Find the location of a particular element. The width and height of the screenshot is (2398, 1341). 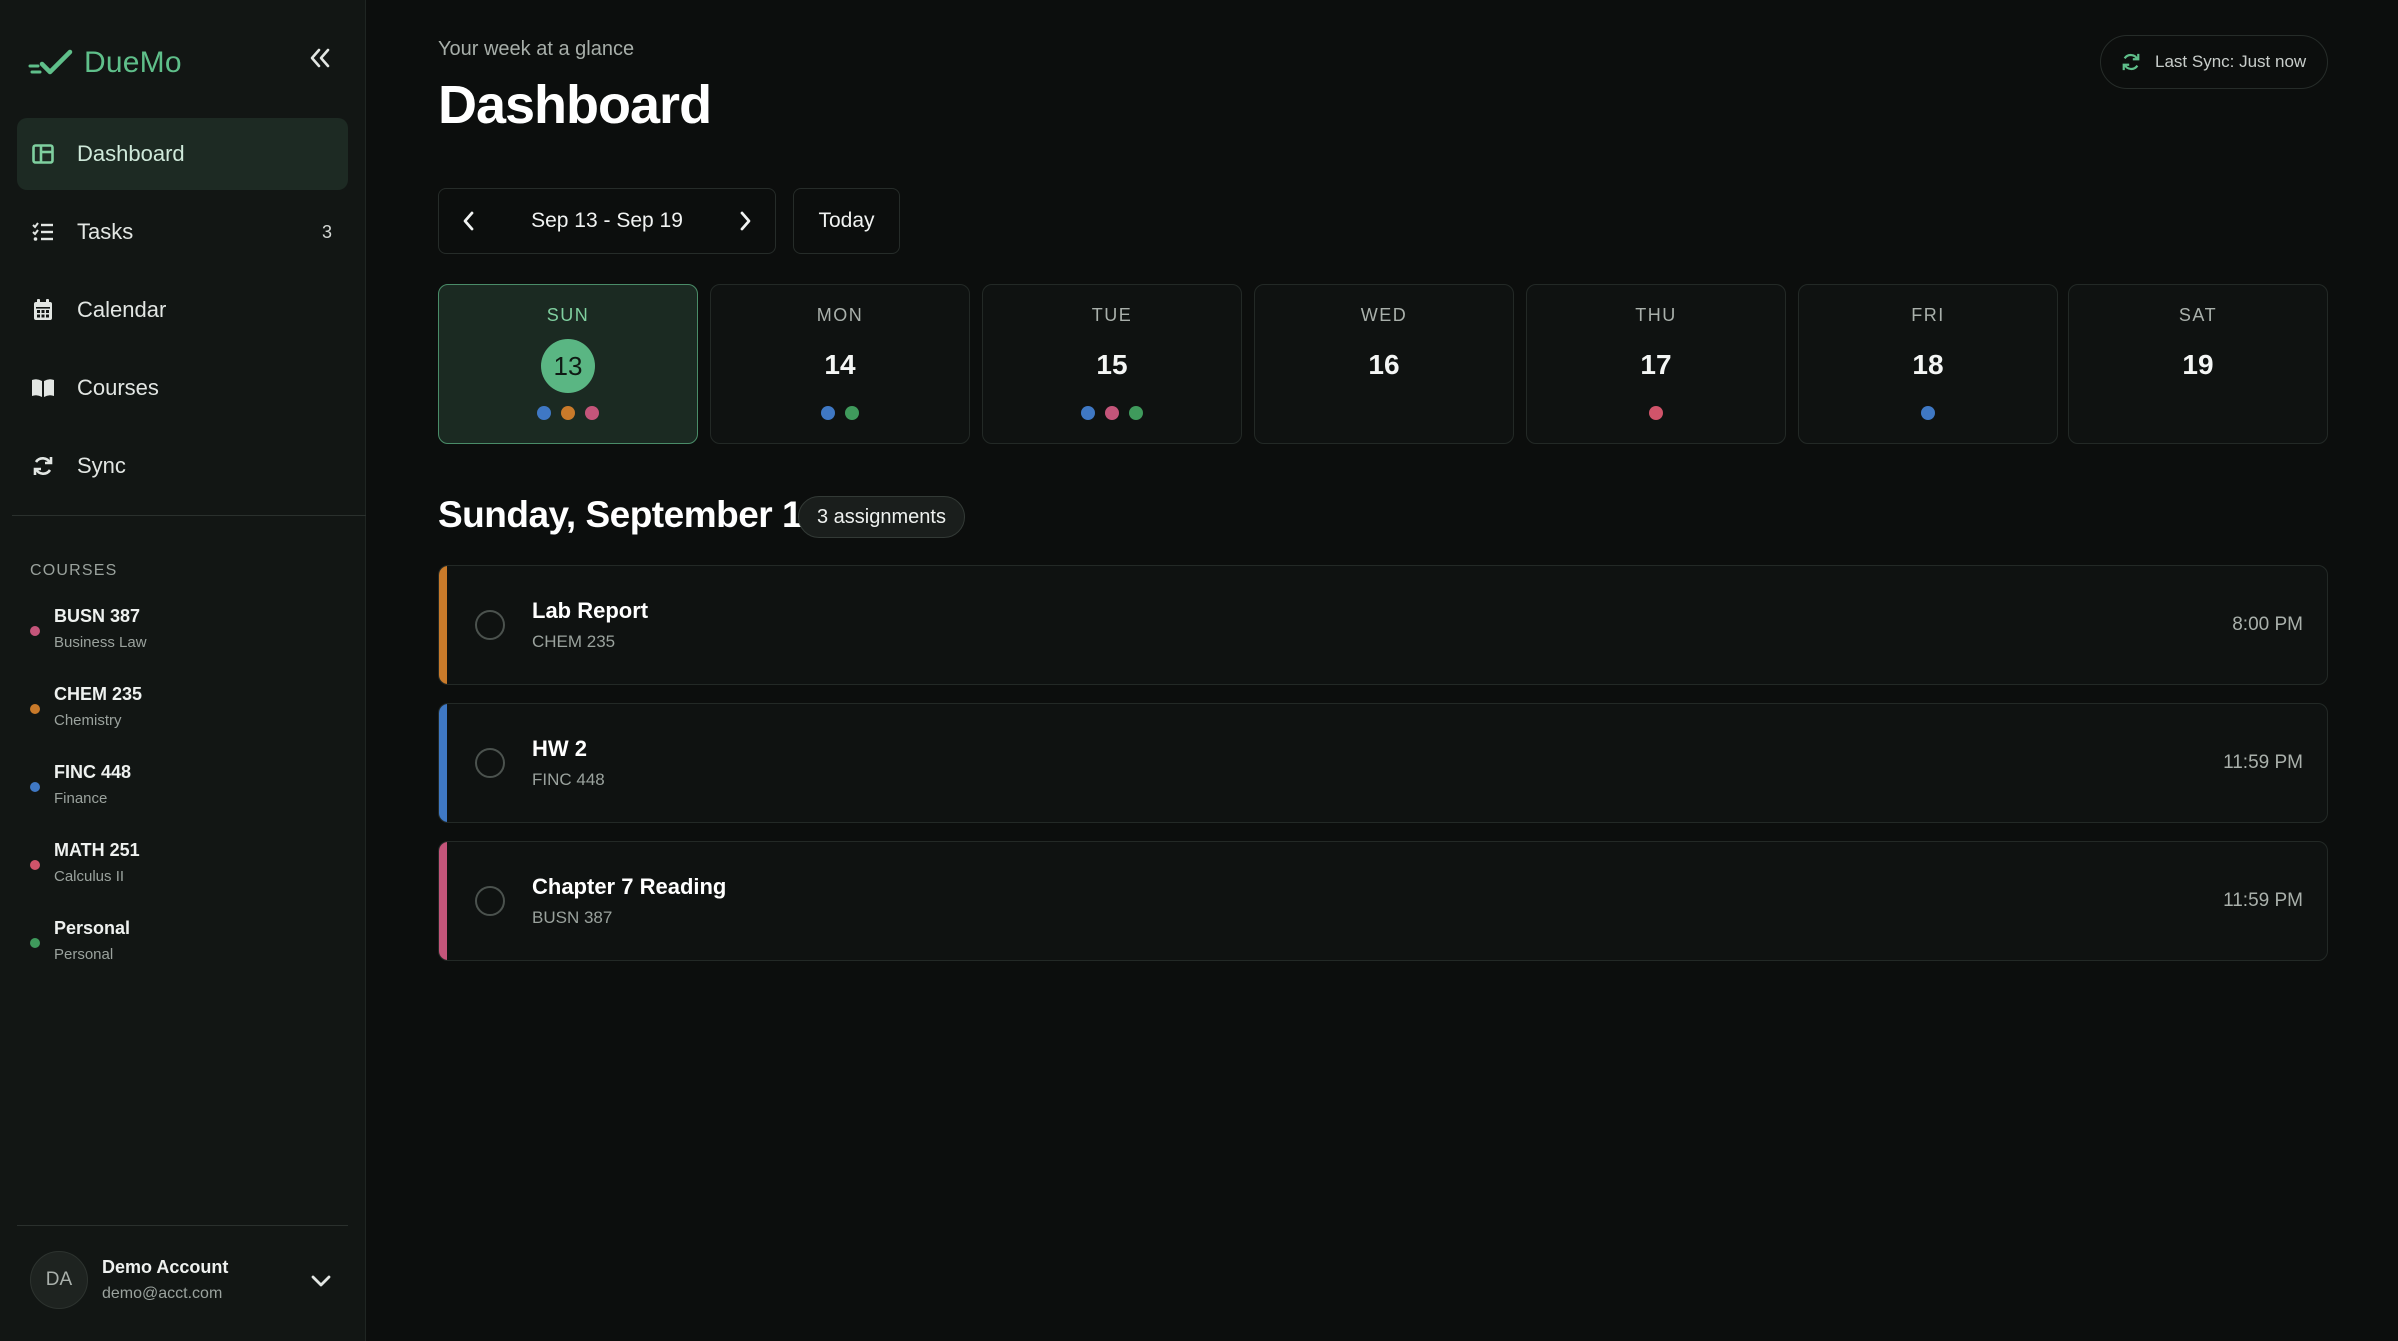

app-name: DueMo is located at coordinates (133, 62).